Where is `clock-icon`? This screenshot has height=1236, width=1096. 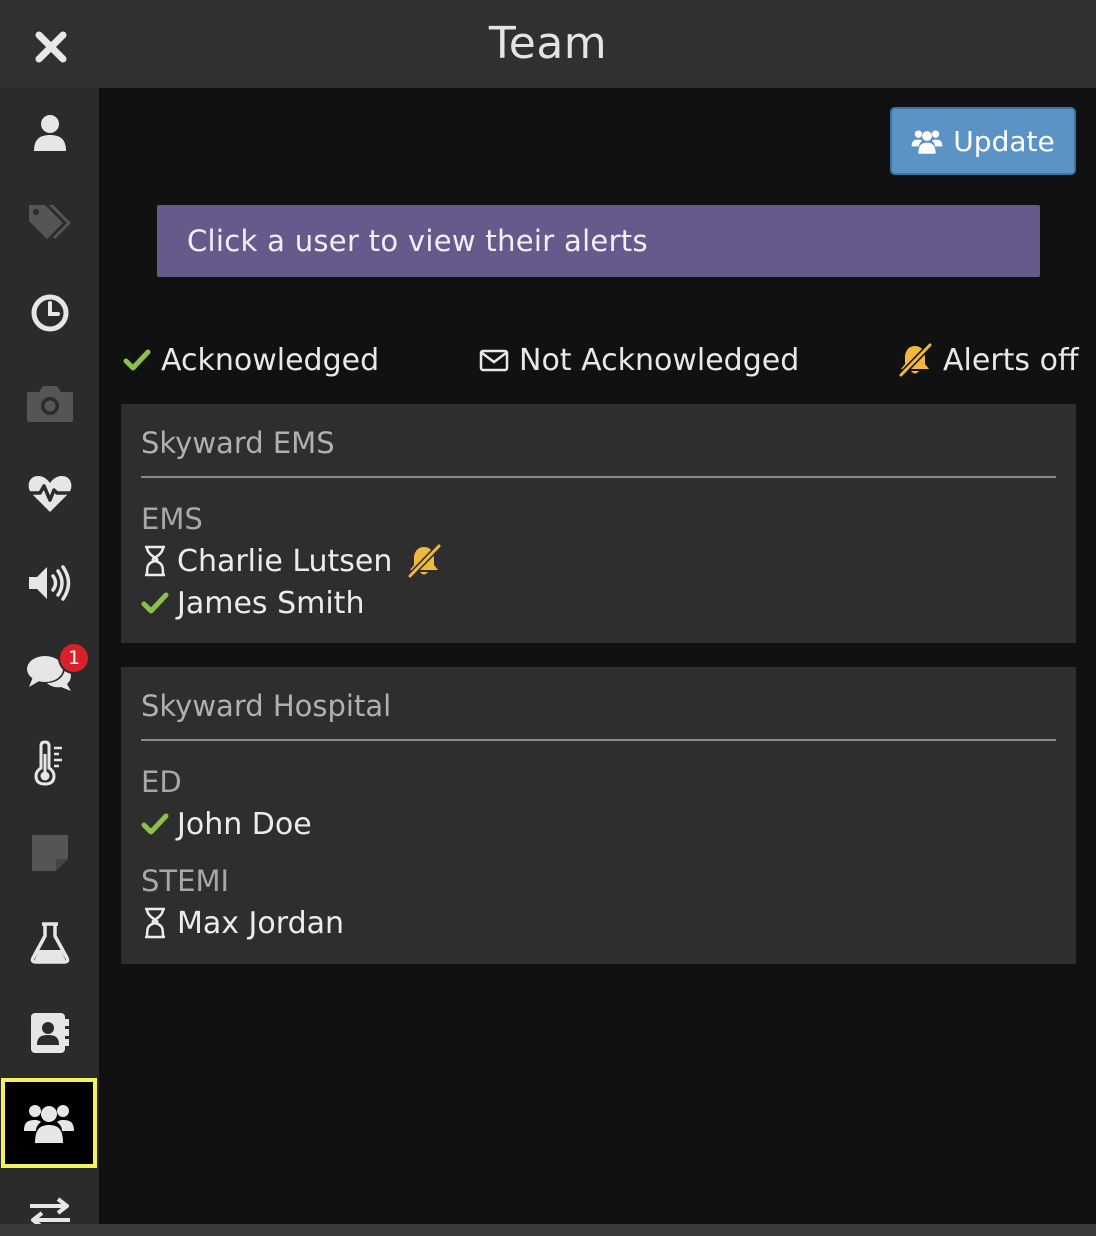 clock-icon is located at coordinates (49, 313).